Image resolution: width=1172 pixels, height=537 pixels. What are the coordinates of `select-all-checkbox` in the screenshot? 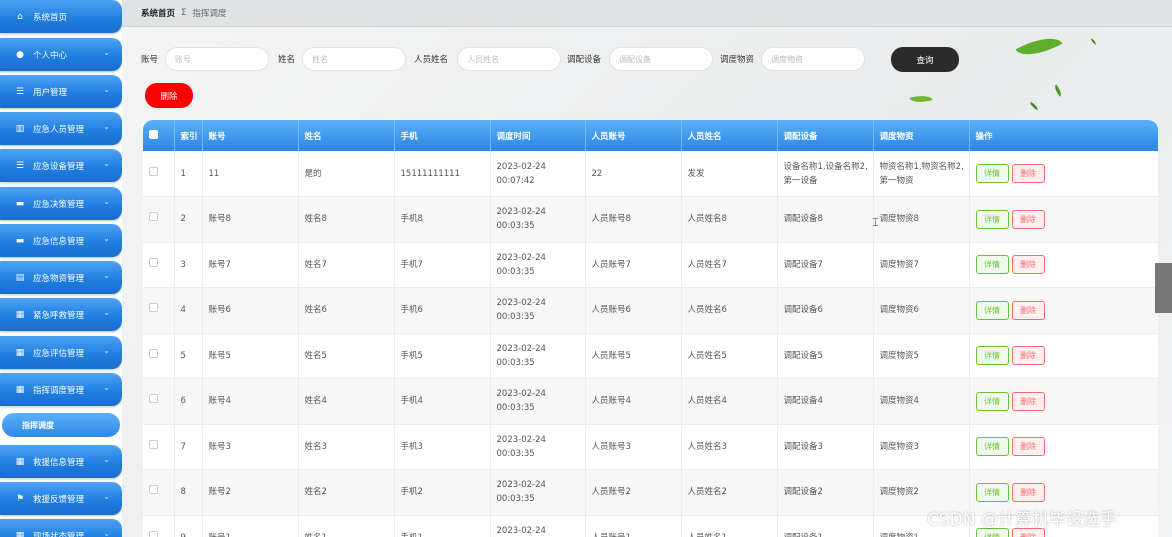 It's located at (159, 135).